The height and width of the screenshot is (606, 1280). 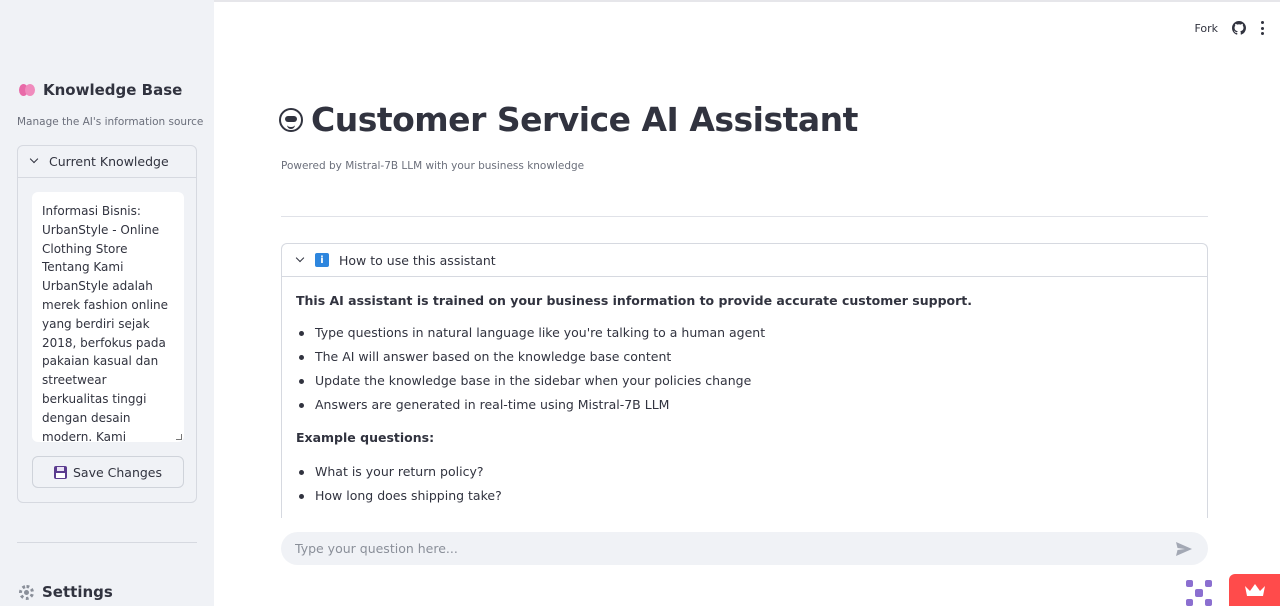 I want to click on help-expander-header: i How to use this assistant, so click(x=744, y=260).